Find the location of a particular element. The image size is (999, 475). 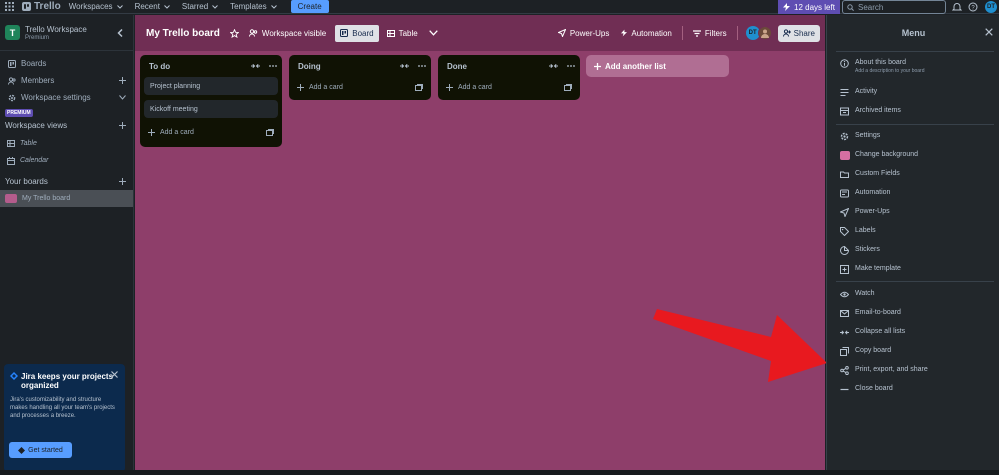

menu-item-archived-items: Archived items is located at coordinates (870, 111).